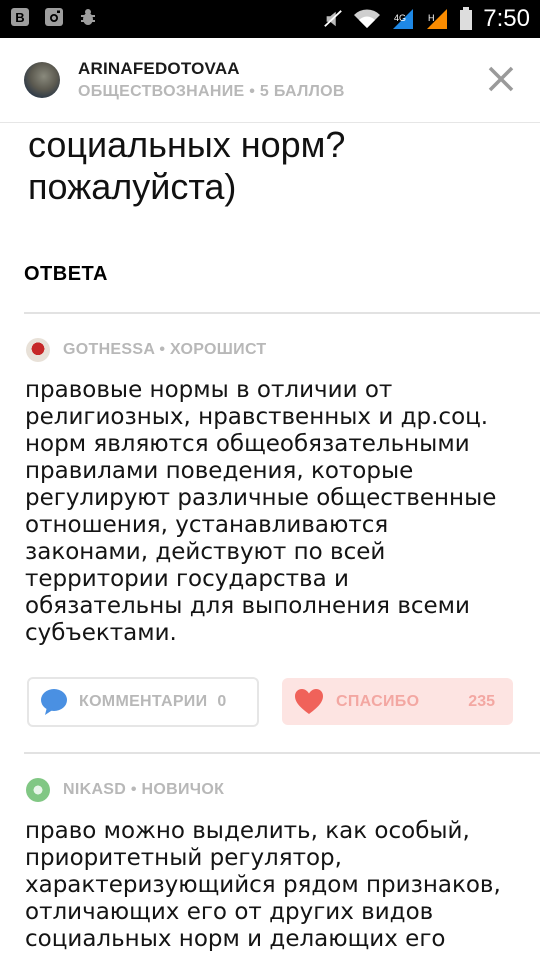  What do you see at coordinates (263, 885) in the screenshot?
I see `answer-line: характеризующийся рядом признаков,` at bounding box center [263, 885].